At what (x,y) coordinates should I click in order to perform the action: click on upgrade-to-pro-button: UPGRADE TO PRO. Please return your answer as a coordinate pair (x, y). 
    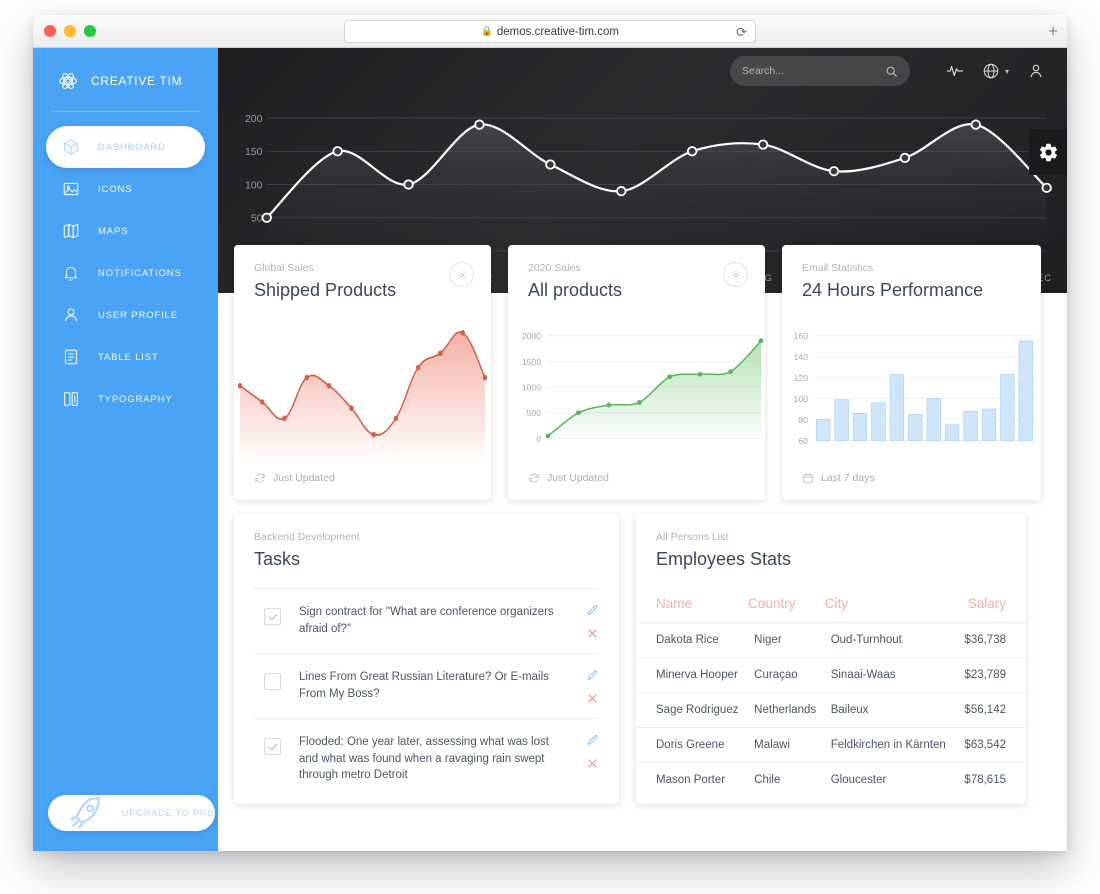
    Looking at the image, I should click on (131, 813).